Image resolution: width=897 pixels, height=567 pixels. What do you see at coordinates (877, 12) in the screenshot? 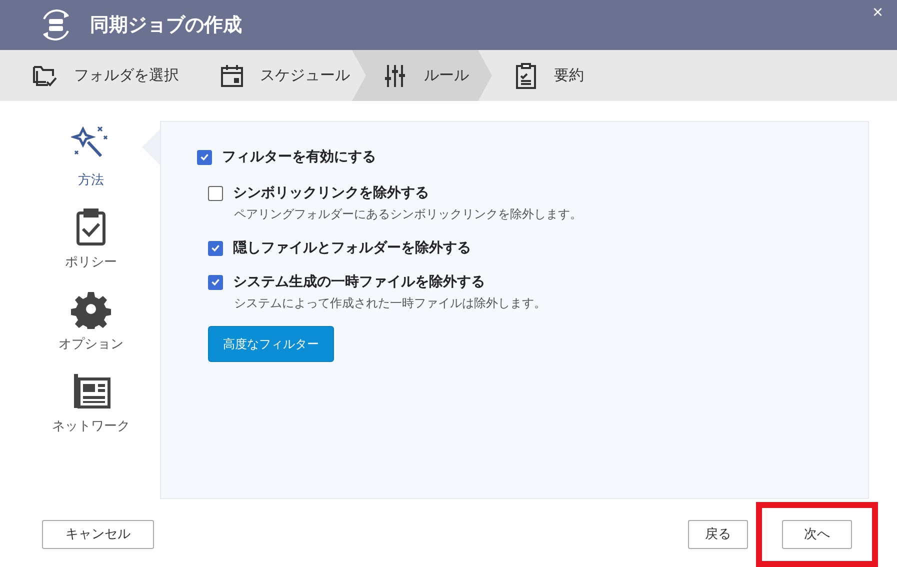
I see `close-button: ×` at bounding box center [877, 12].